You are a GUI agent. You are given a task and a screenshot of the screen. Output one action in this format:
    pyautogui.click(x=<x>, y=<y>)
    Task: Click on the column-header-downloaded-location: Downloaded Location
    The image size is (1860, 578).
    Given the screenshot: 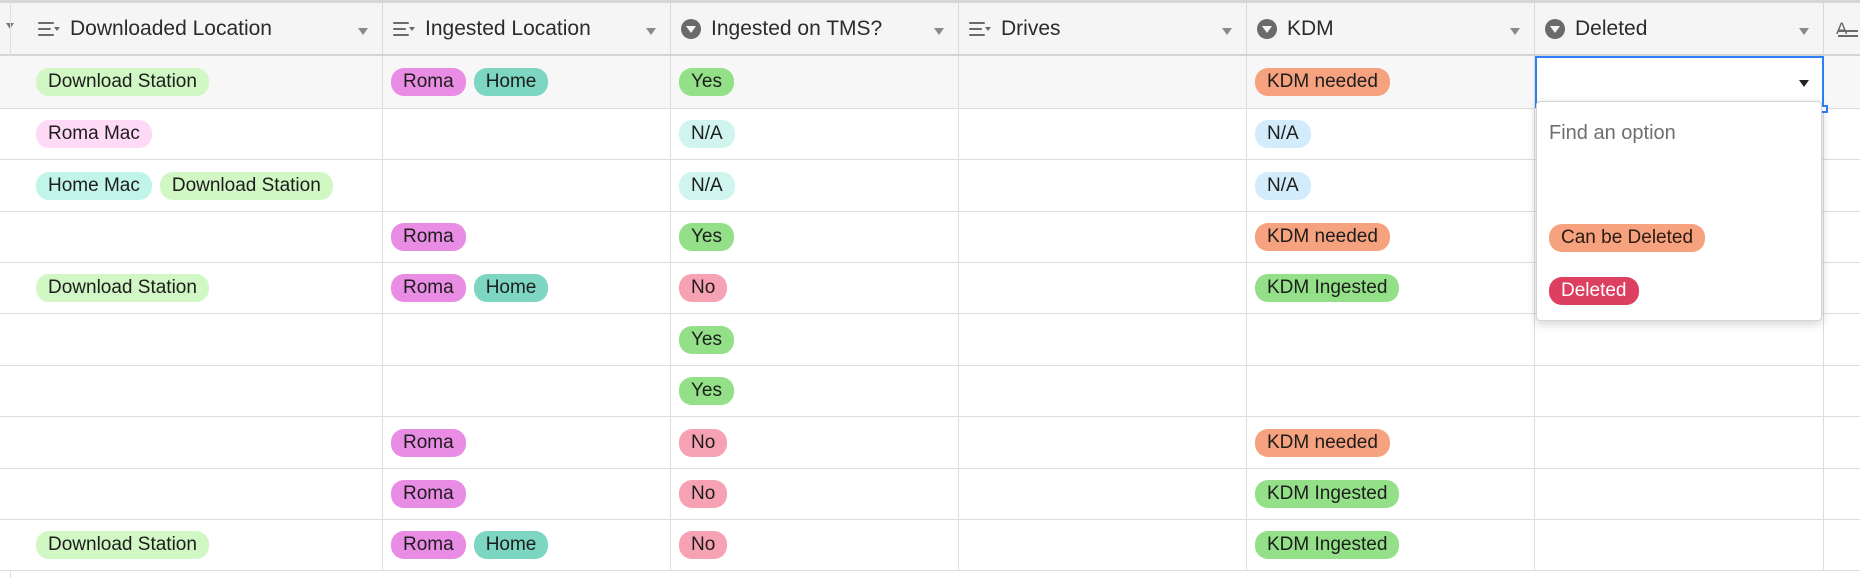 What is the action you would take?
    pyautogui.click(x=205, y=28)
    